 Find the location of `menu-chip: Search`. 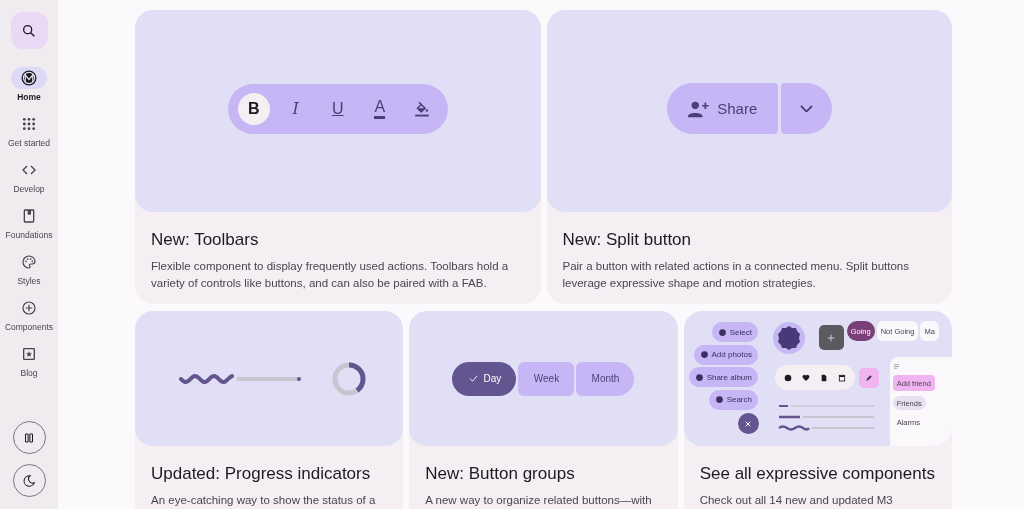

menu-chip: Search is located at coordinates (733, 399).